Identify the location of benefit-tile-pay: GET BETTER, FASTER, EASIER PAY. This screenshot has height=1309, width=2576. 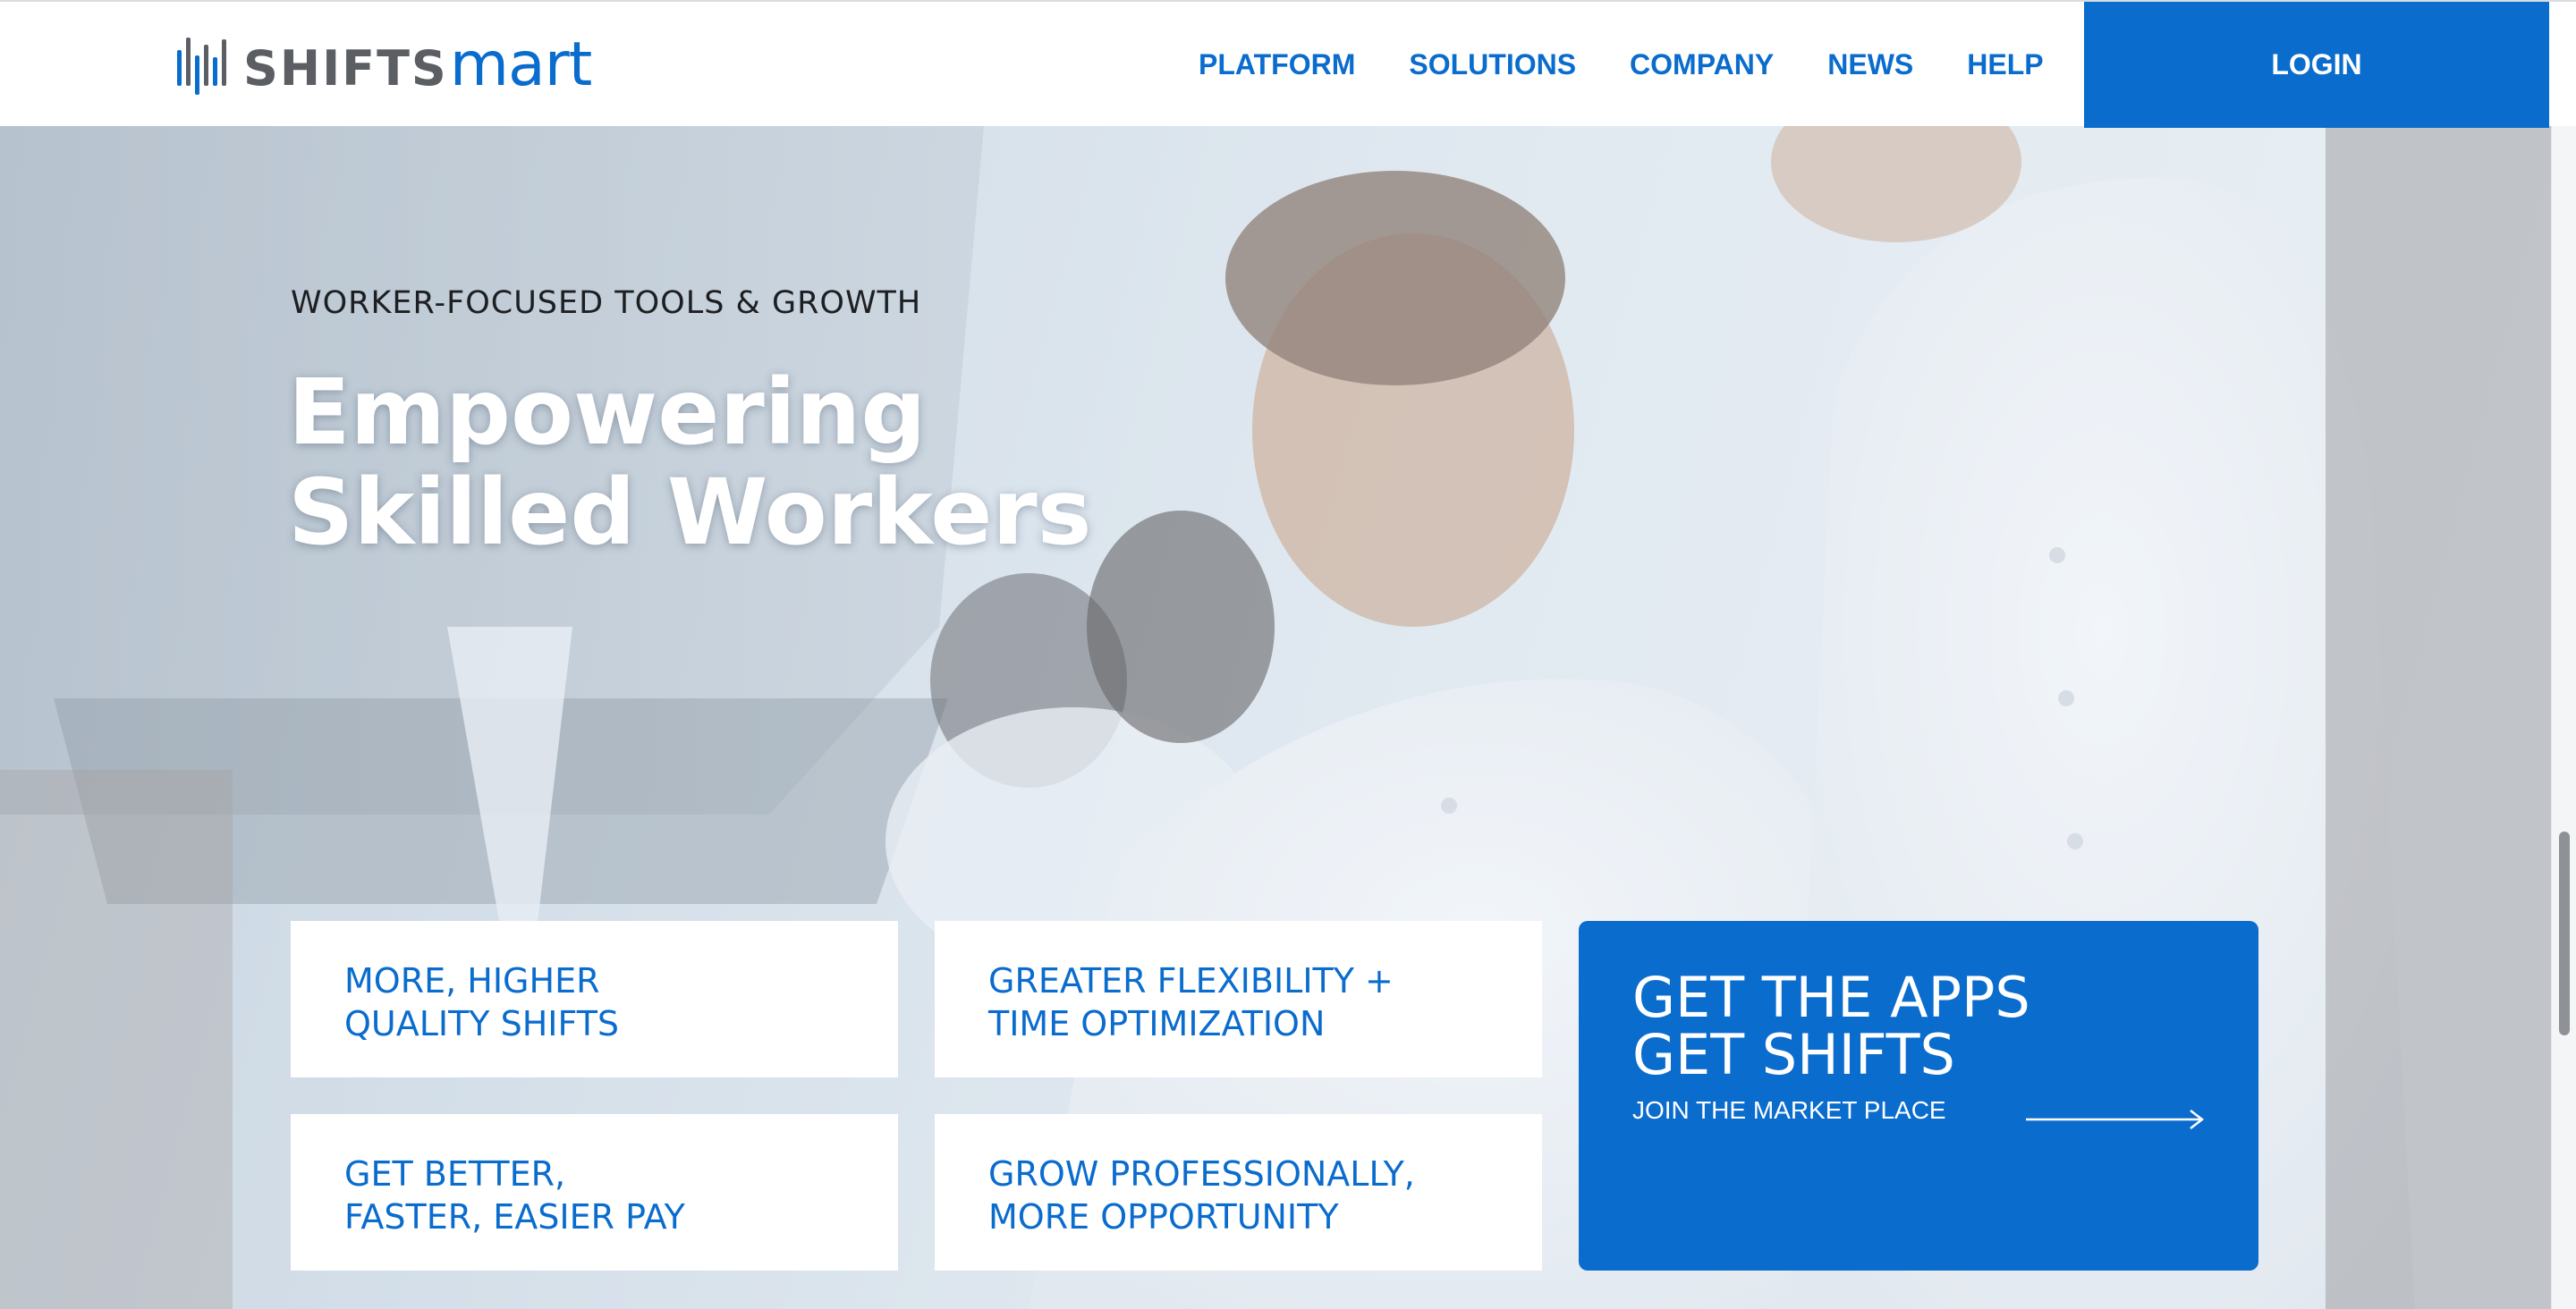
(594, 1192).